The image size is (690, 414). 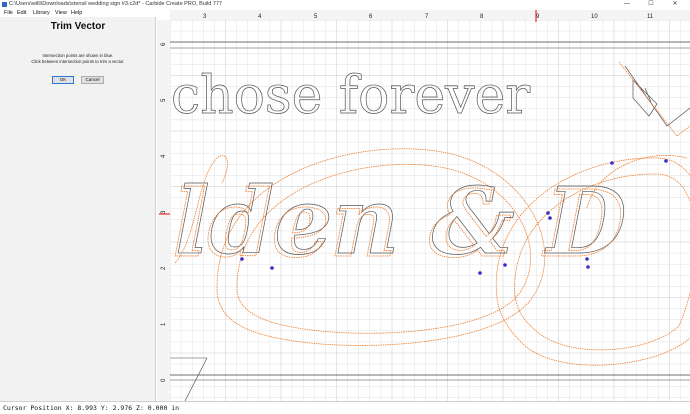 What do you see at coordinates (61, 13) in the screenshot?
I see `menu-view: View` at bounding box center [61, 13].